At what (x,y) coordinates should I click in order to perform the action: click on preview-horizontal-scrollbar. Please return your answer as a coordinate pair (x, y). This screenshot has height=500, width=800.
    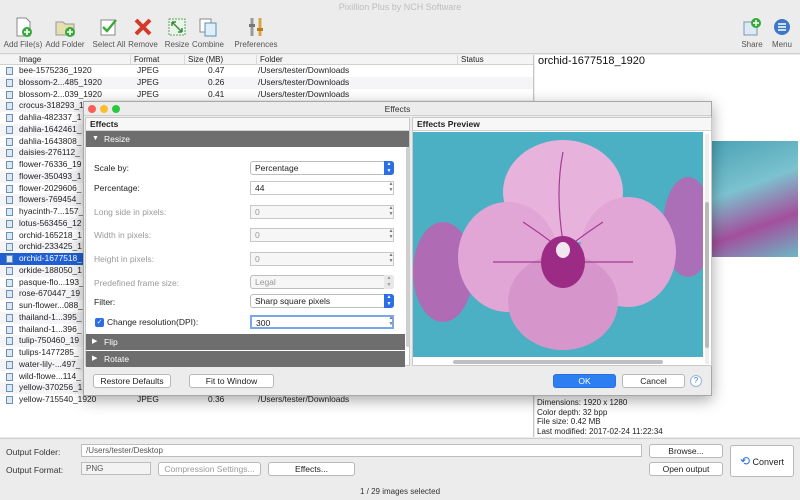
    Looking at the image, I should click on (558, 362).